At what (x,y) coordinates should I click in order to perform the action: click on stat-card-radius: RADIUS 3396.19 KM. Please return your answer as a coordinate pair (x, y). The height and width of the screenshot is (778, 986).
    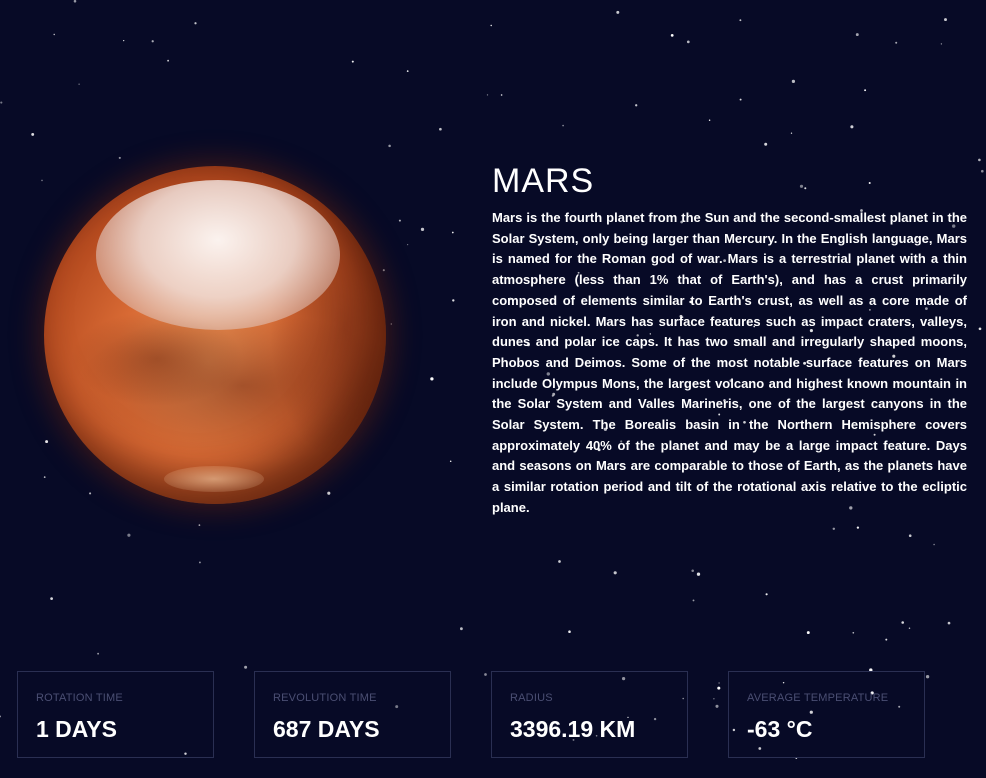
    Looking at the image, I should click on (589, 714).